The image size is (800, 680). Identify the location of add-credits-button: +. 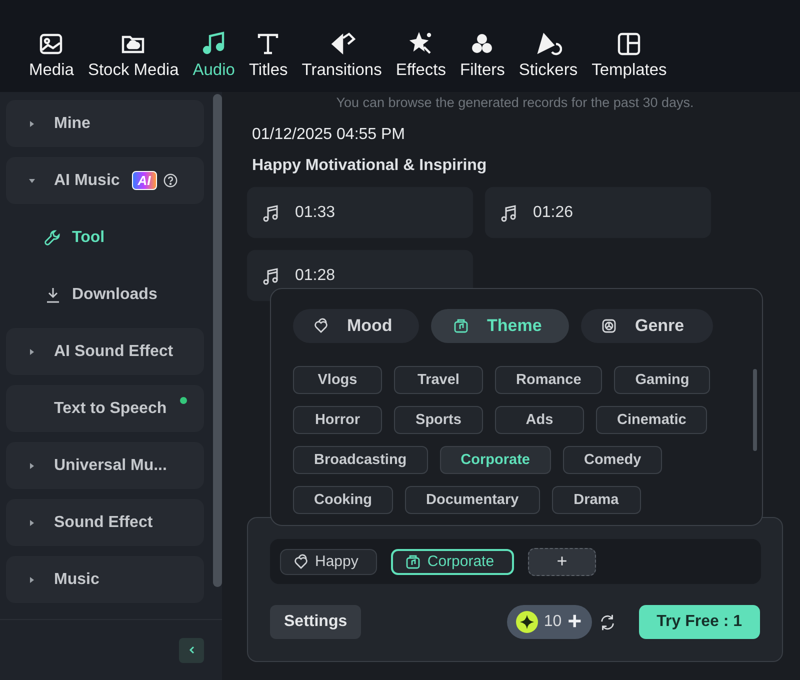
(575, 622).